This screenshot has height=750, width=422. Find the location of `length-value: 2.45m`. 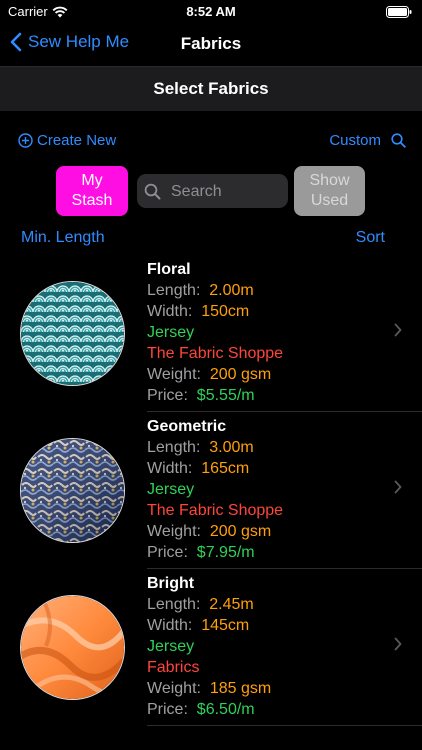

length-value: 2.45m is located at coordinates (231, 604).